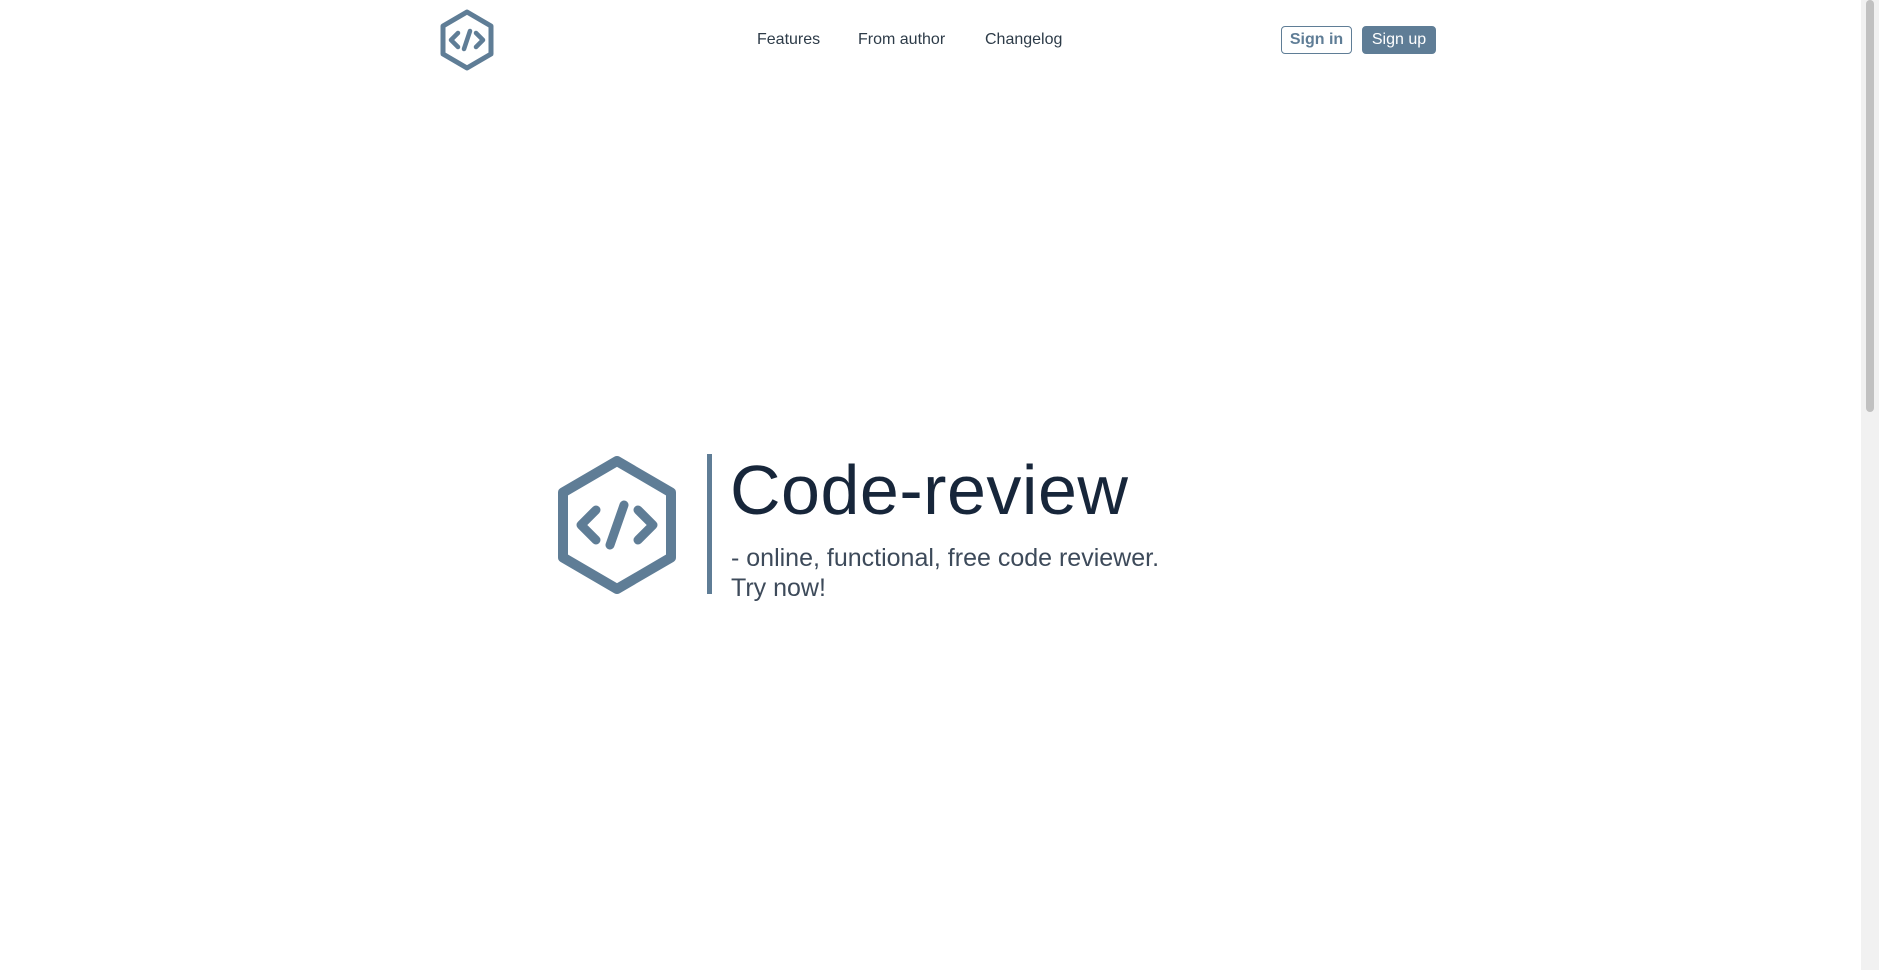  Describe the element at coordinates (778, 588) in the screenshot. I see `try-now-link: Try now!` at that location.